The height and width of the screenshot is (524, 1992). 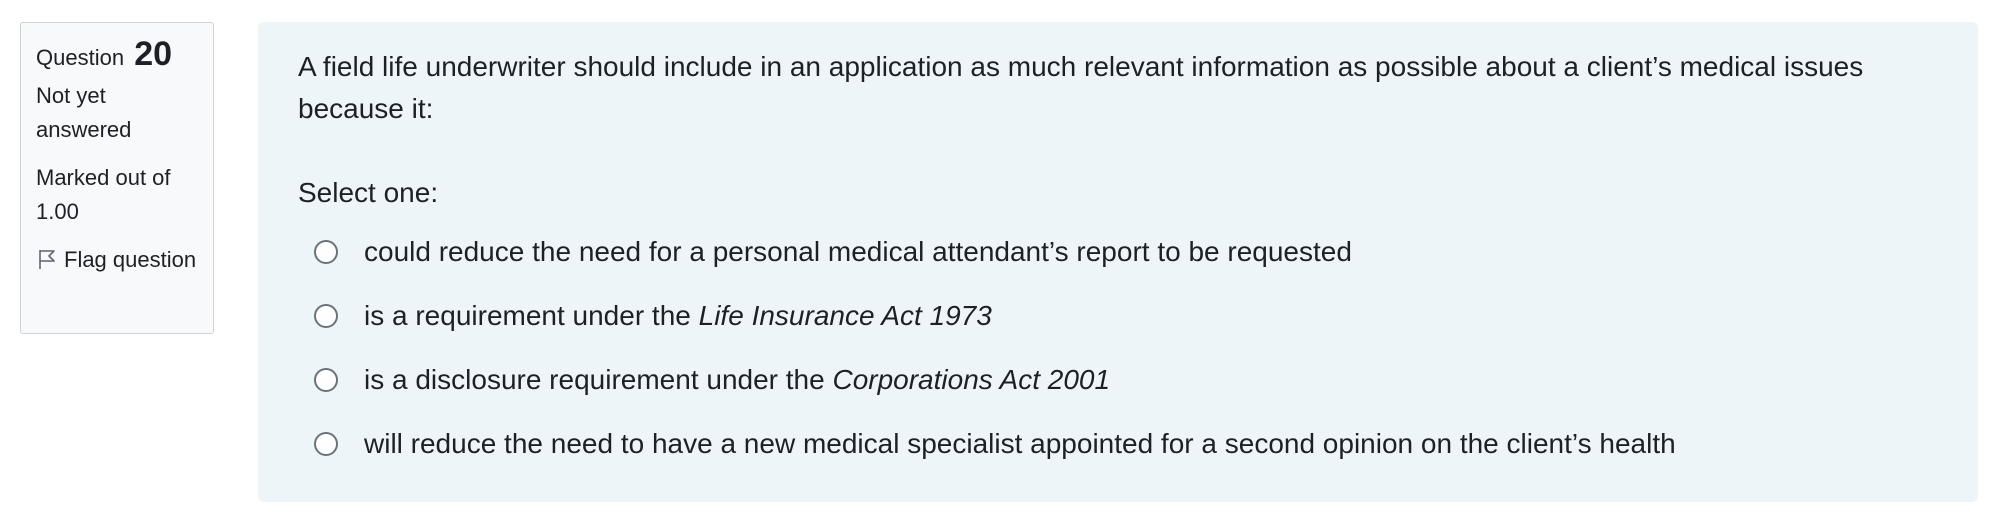 What do you see at coordinates (80, 57) in the screenshot?
I see `question-label: Question` at bounding box center [80, 57].